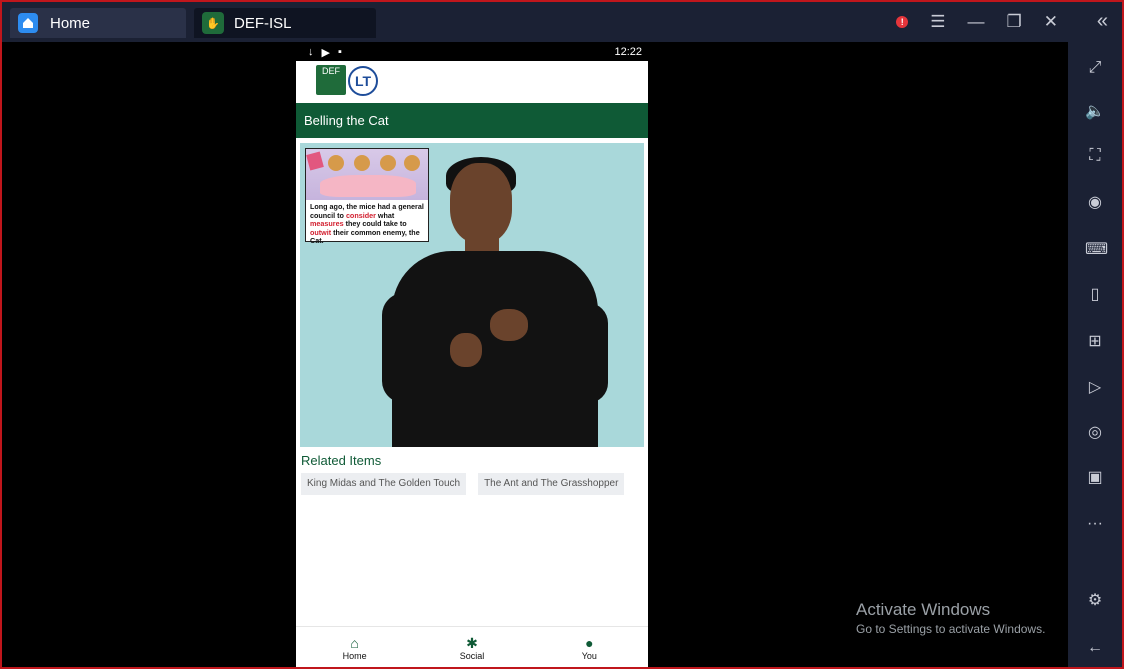 Image resolution: width=1124 pixels, height=669 pixels. What do you see at coordinates (1095, 112) in the screenshot?
I see `volume-icon: 🔈` at bounding box center [1095, 112].